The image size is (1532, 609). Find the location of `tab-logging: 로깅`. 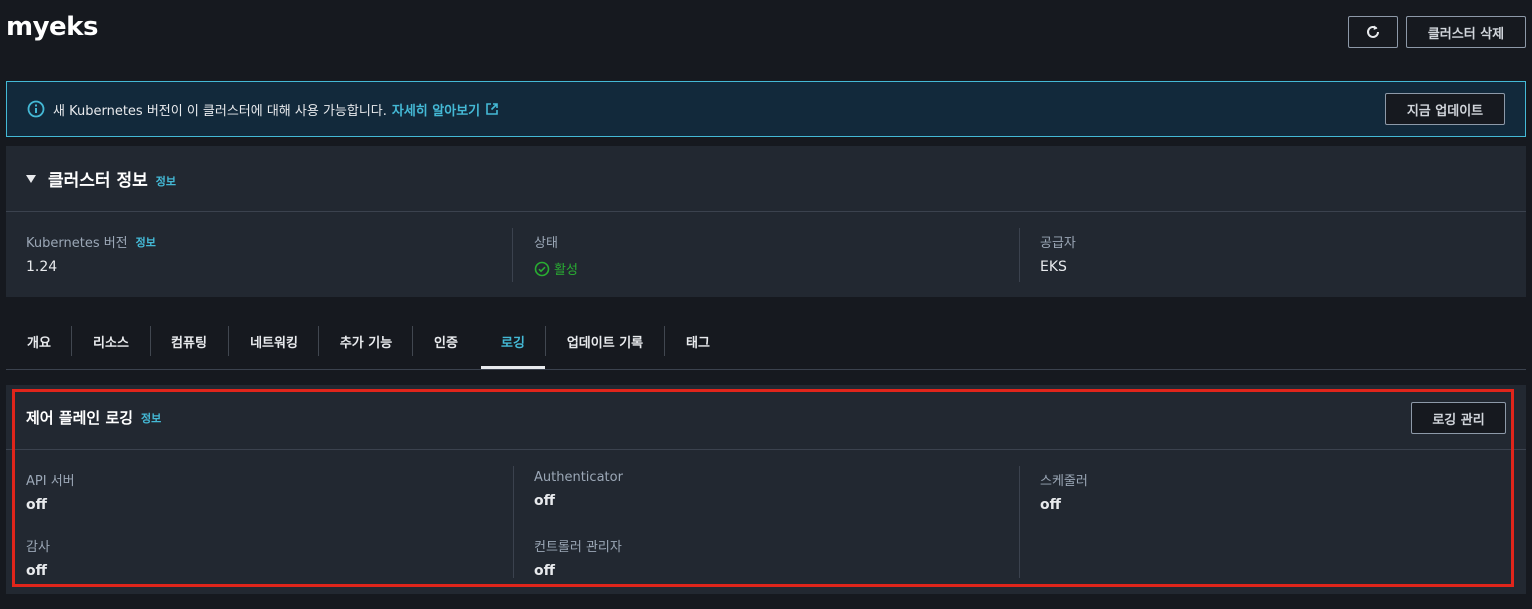

tab-logging: 로깅 is located at coordinates (513, 341).